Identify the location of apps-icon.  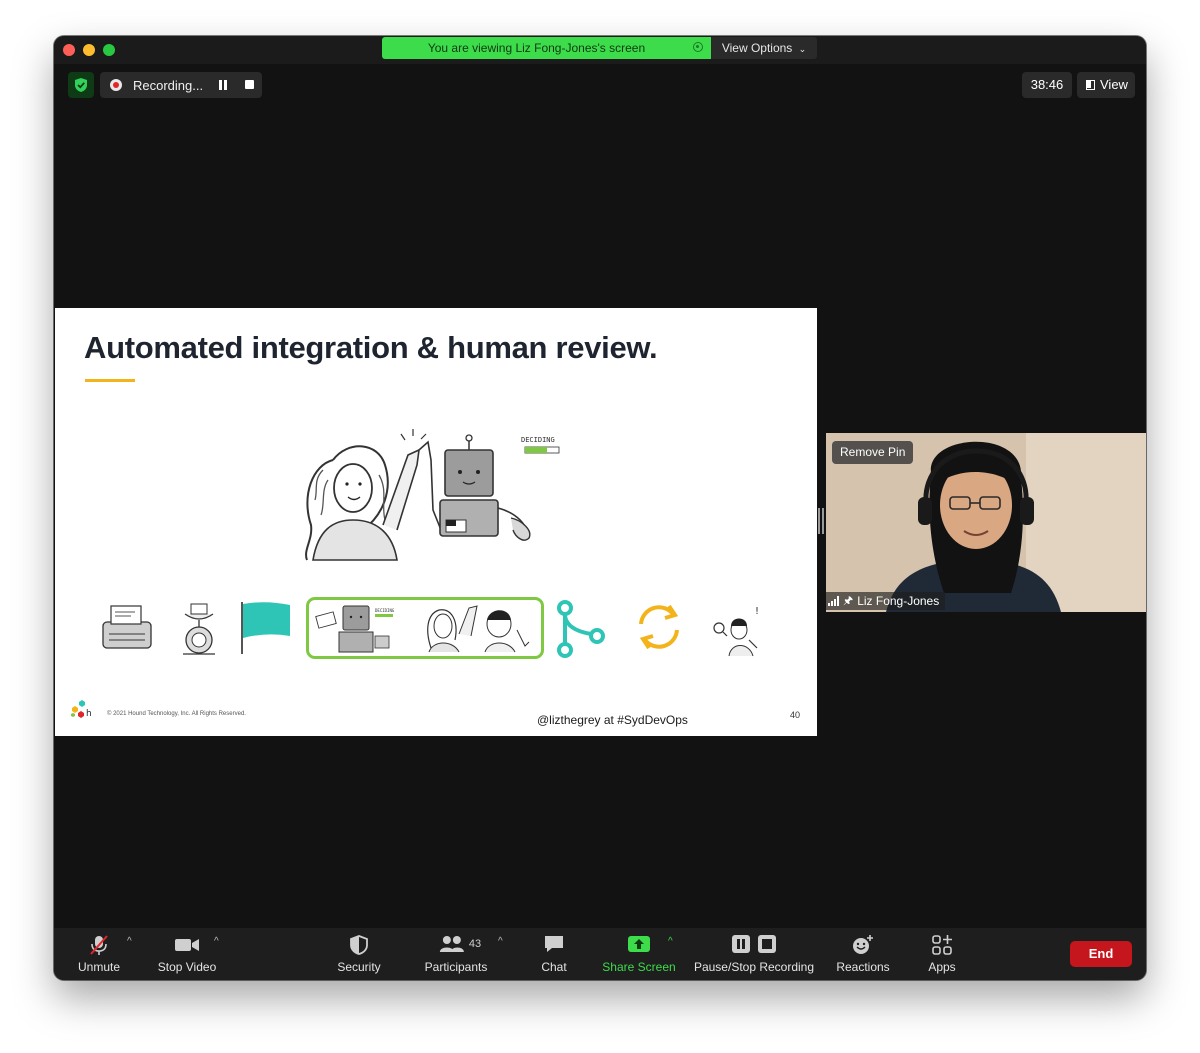
(942, 945).